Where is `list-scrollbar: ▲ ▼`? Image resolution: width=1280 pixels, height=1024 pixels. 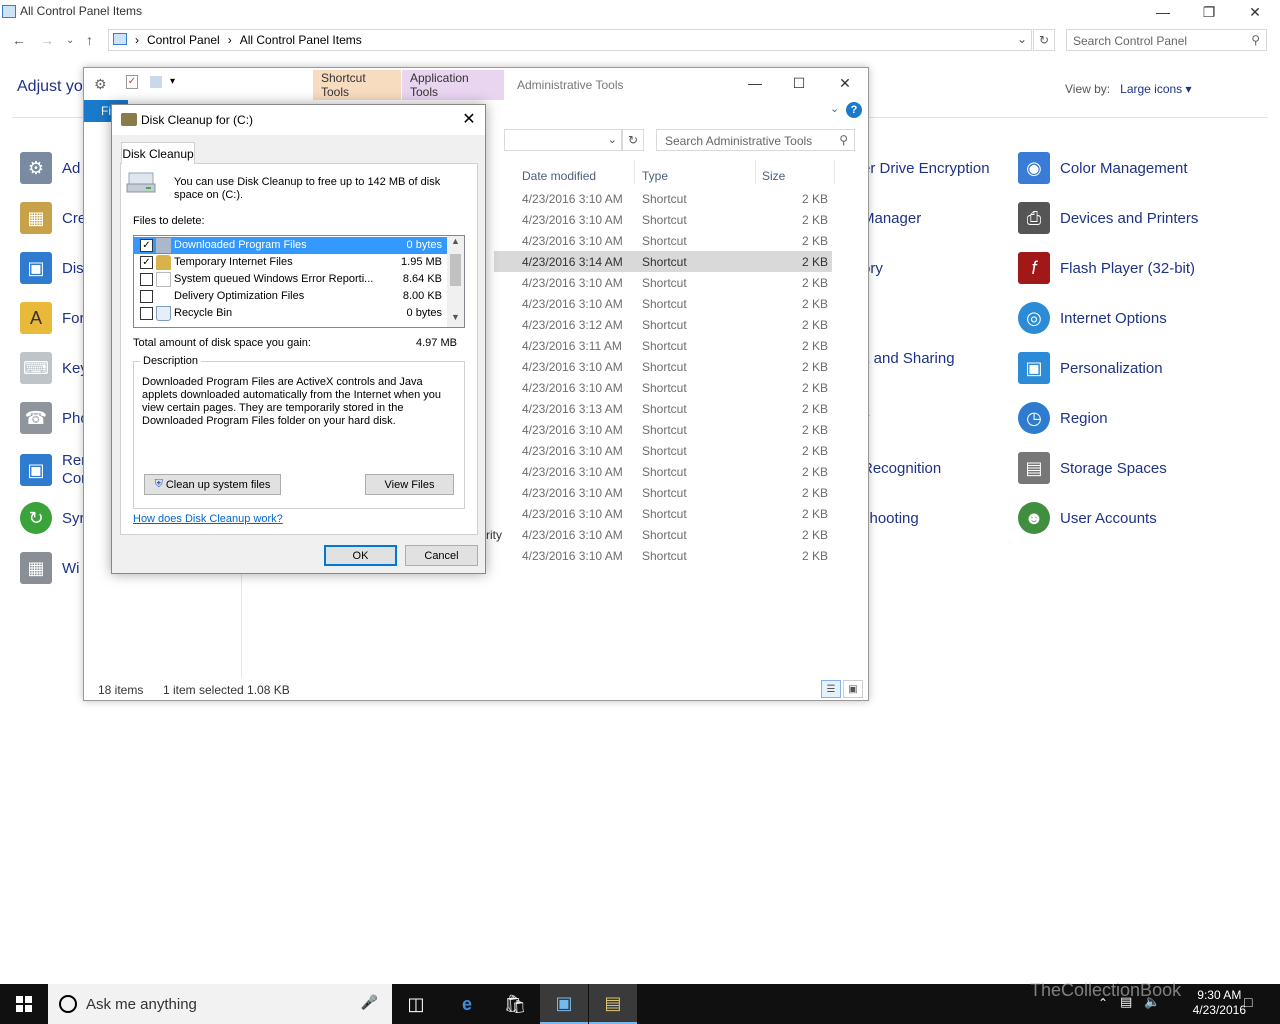 list-scrollbar: ▲ ▼ is located at coordinates (455, 281).